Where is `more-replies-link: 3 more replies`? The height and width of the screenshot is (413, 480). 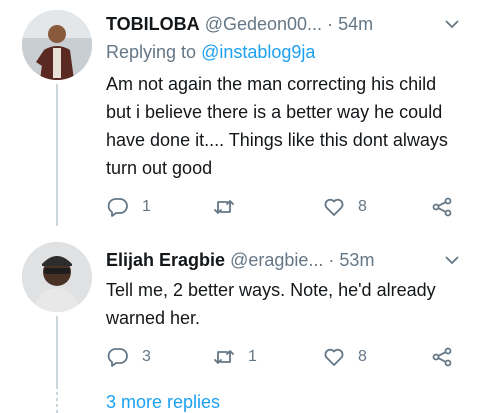
more-replies-link: 3 more replies is located at coordinates (163, 402).